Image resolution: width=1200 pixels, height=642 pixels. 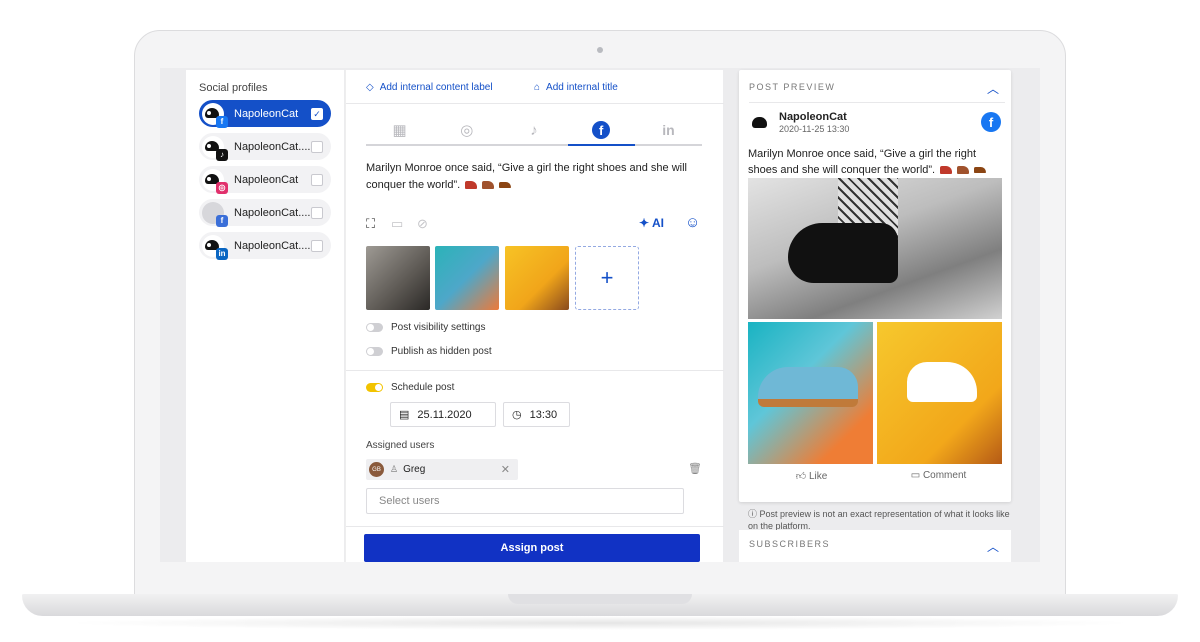 I want to click on hidden-toggle-row: Publish as hidden post, so click(x=429, y=351).